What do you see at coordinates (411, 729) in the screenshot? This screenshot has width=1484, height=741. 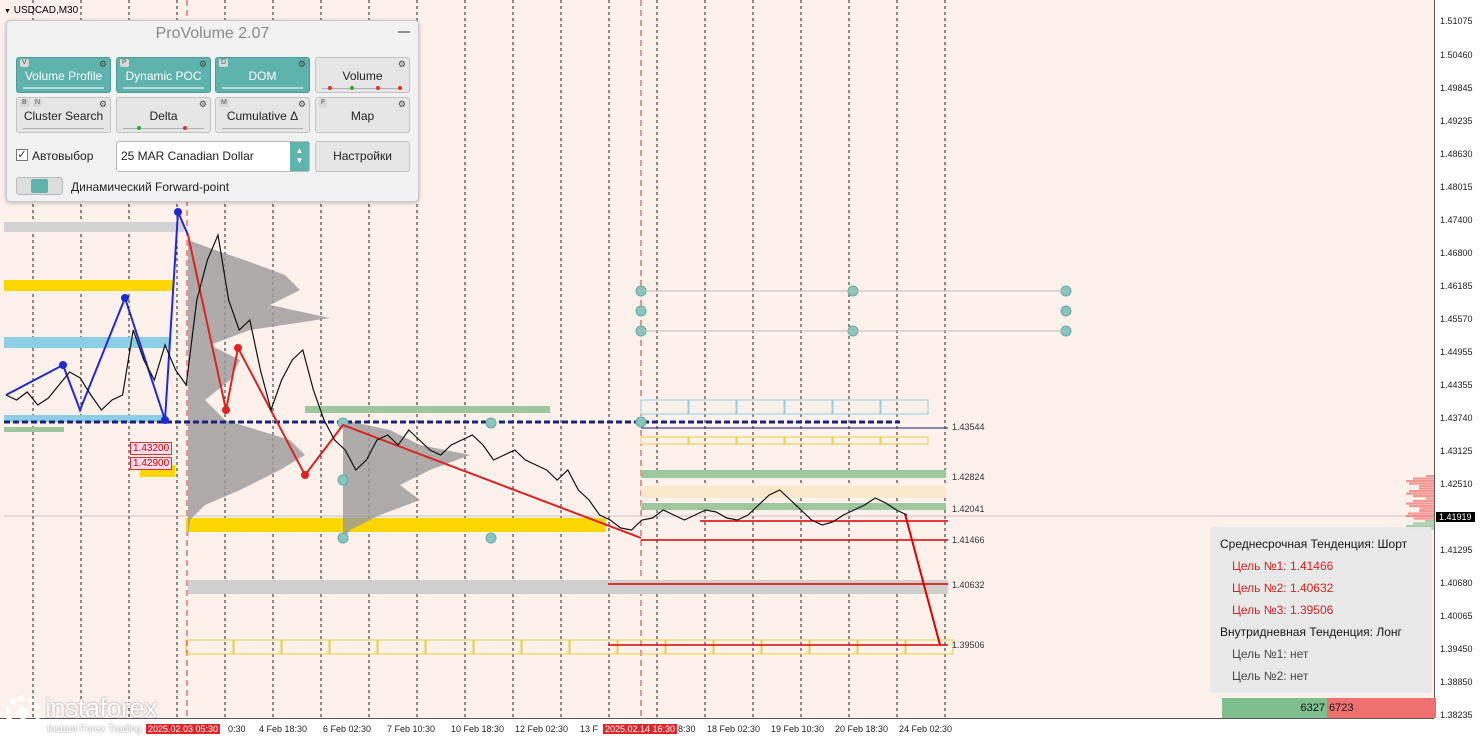 I see `time-tick-label: 7 Feb 10:30` at bounding box center [411, 729].